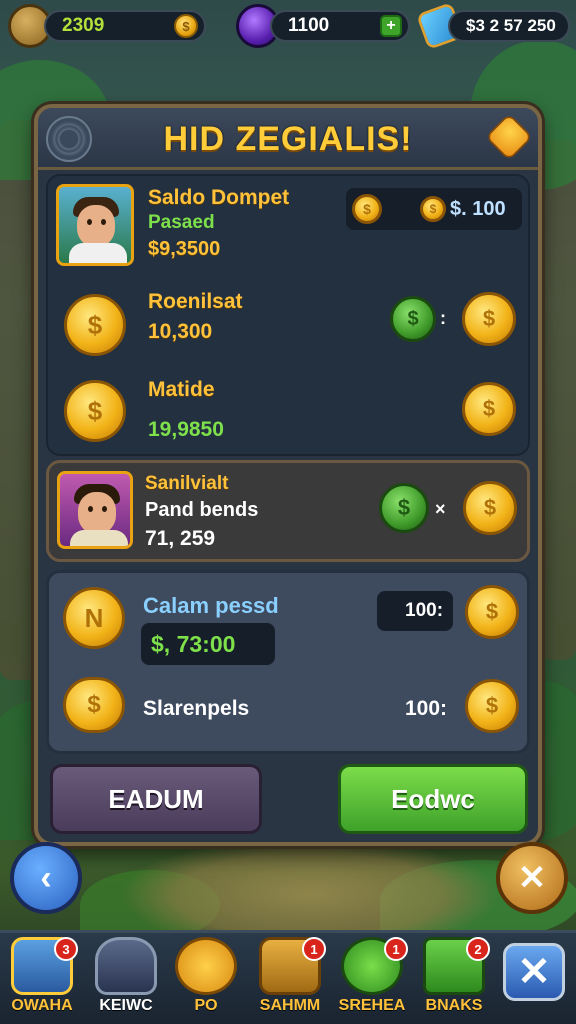 The height and width of the screenshot is (1024, 576). What do you see at coordinates (126, 966) in the screenshot?
I see `character-icon` at bounding box center [126, 966].